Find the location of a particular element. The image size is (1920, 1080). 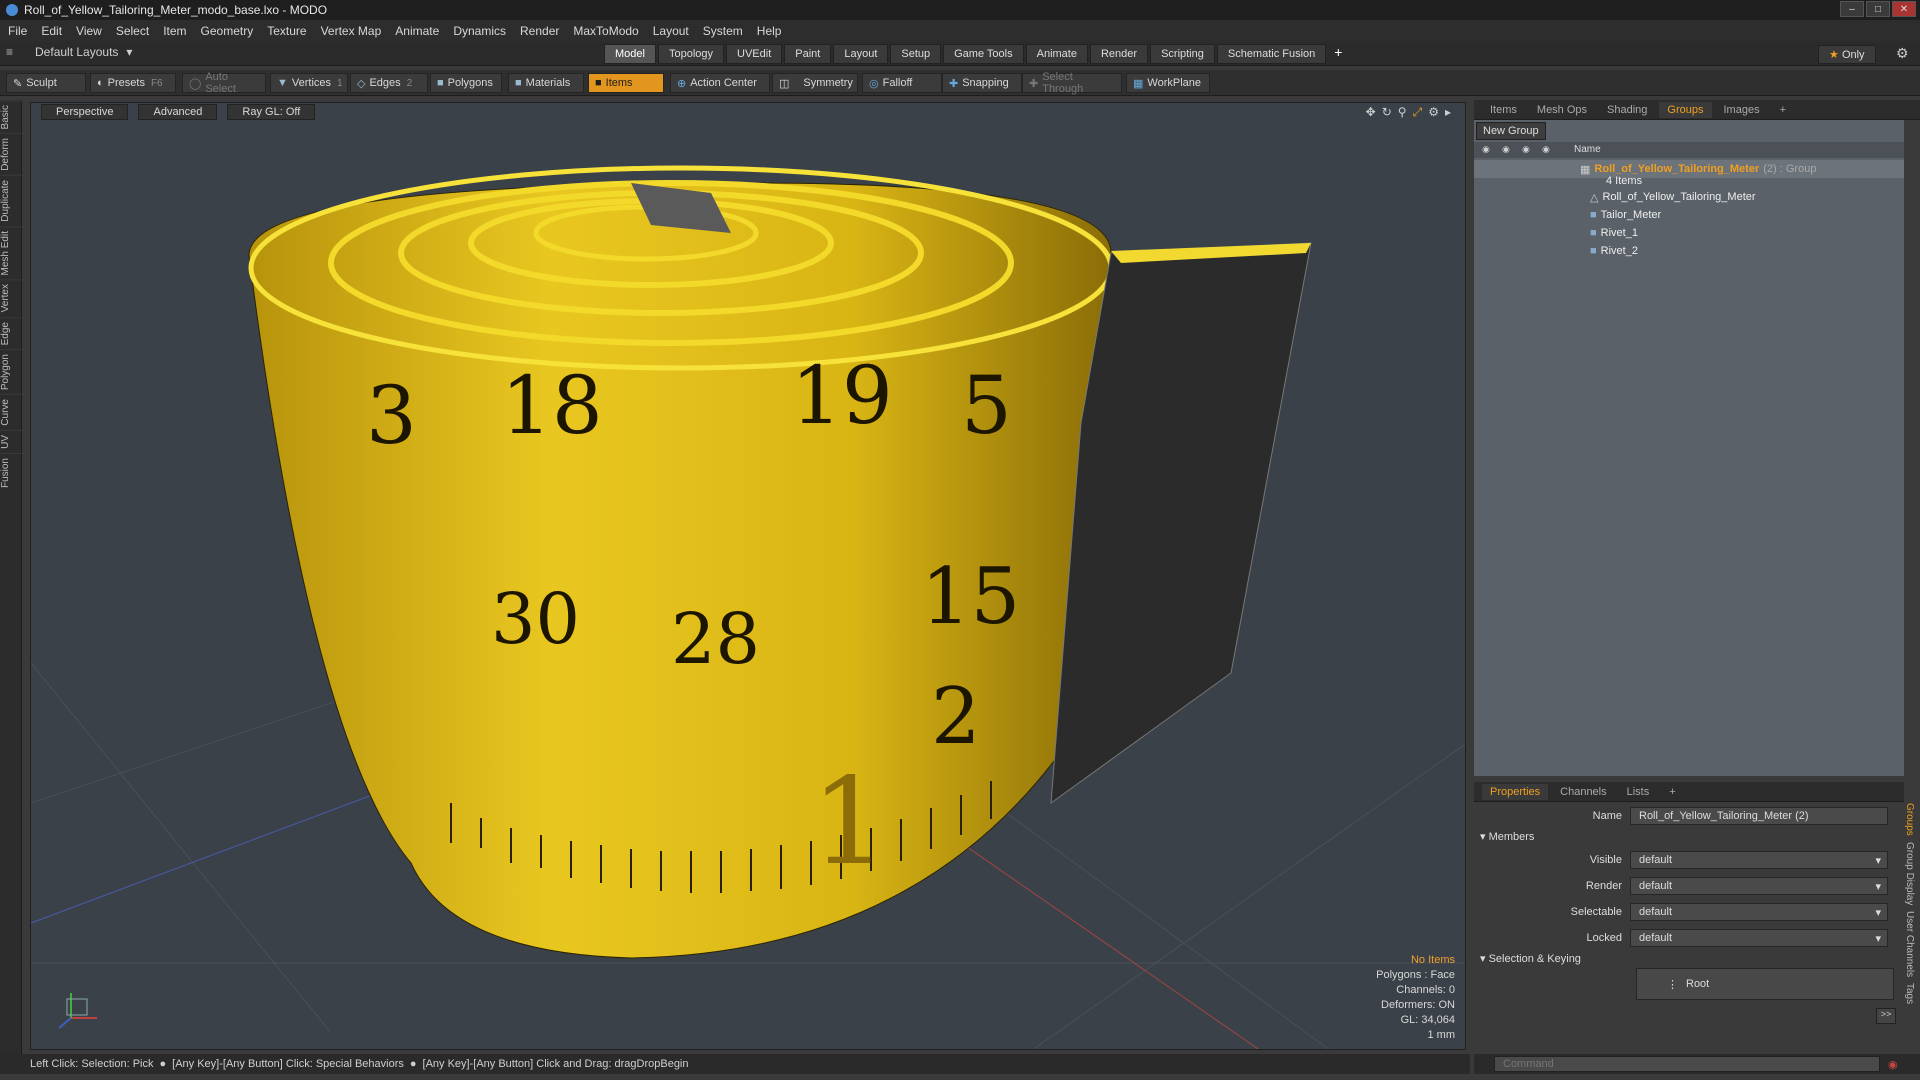

polygons-button: ■ Polygons is located at coordinates (466, 83).